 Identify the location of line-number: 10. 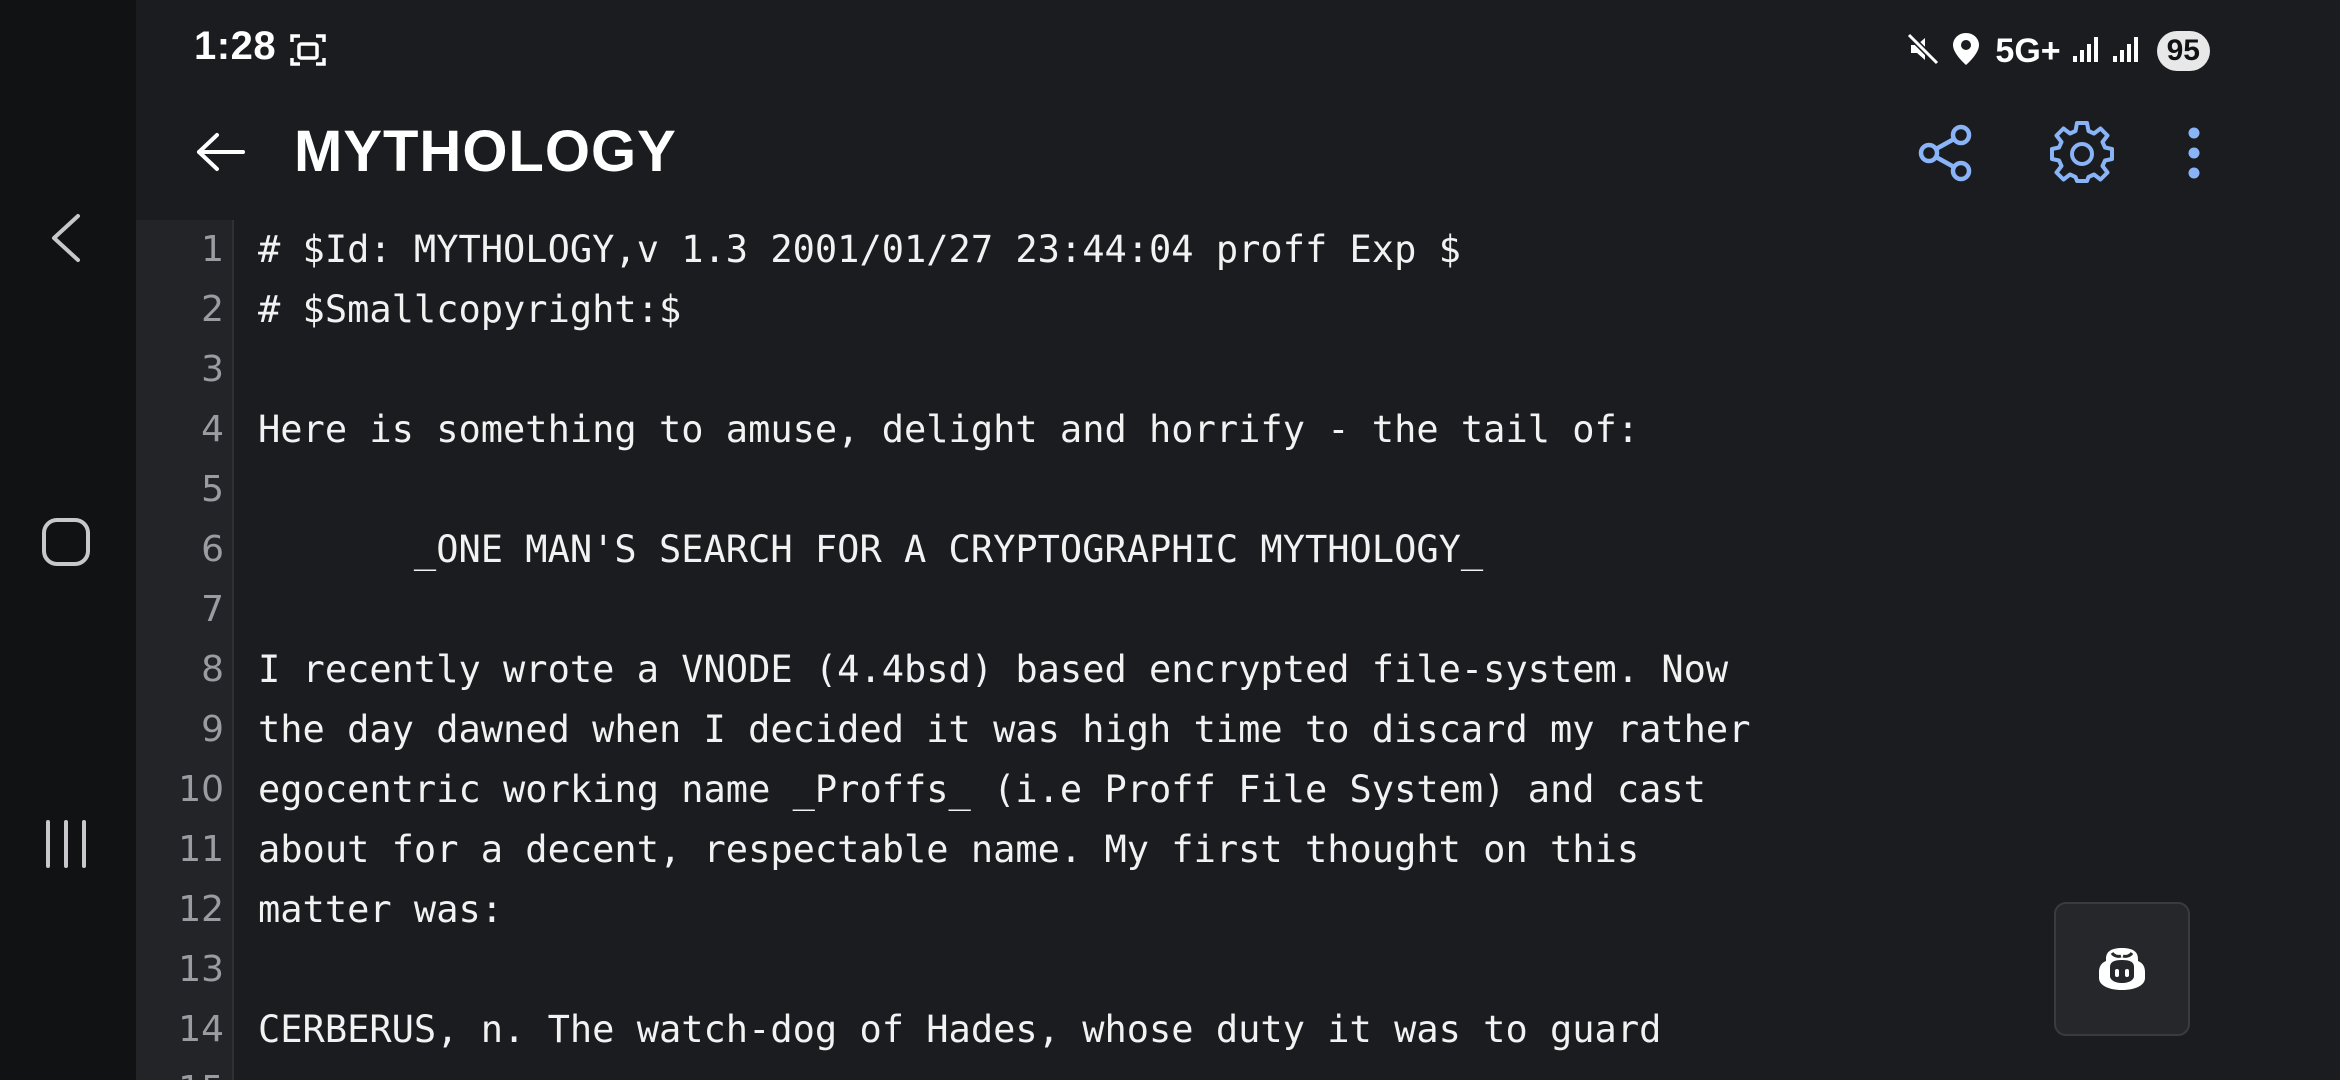
(201, 789).